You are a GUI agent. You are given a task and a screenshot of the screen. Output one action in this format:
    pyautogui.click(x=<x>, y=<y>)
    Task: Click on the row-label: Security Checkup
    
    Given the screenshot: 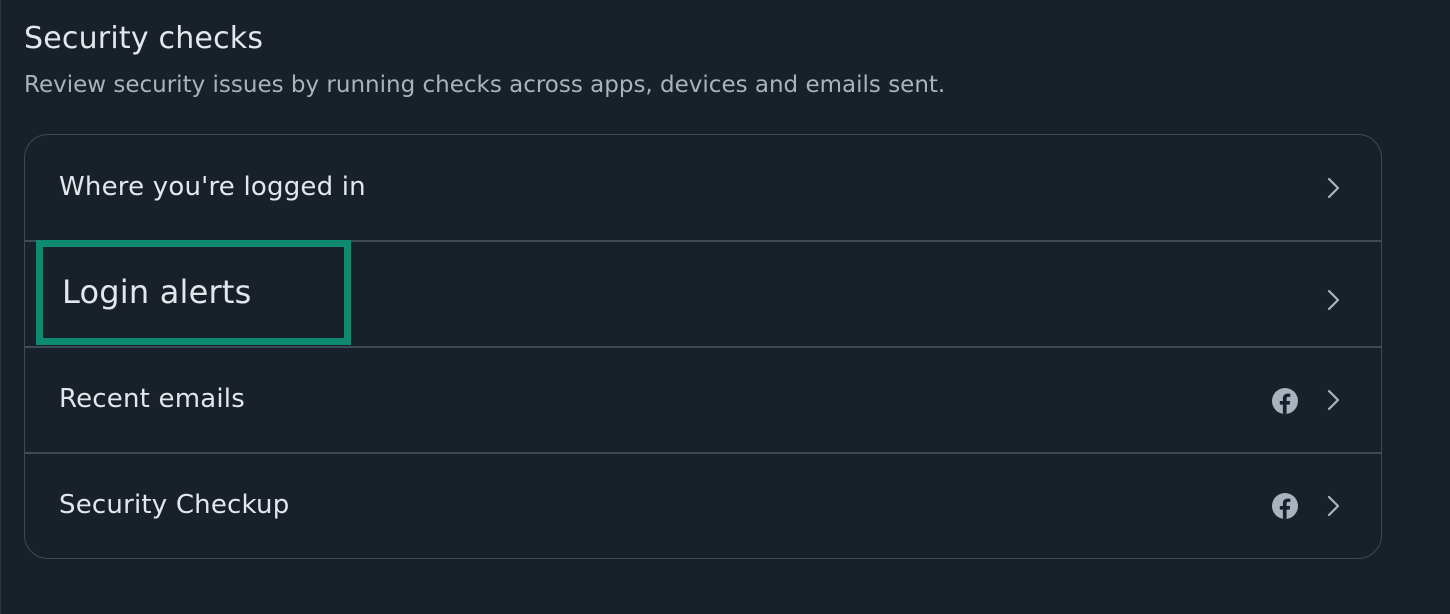 What is the action you would take?
    pyautogui.click(x=174, y=505)
    